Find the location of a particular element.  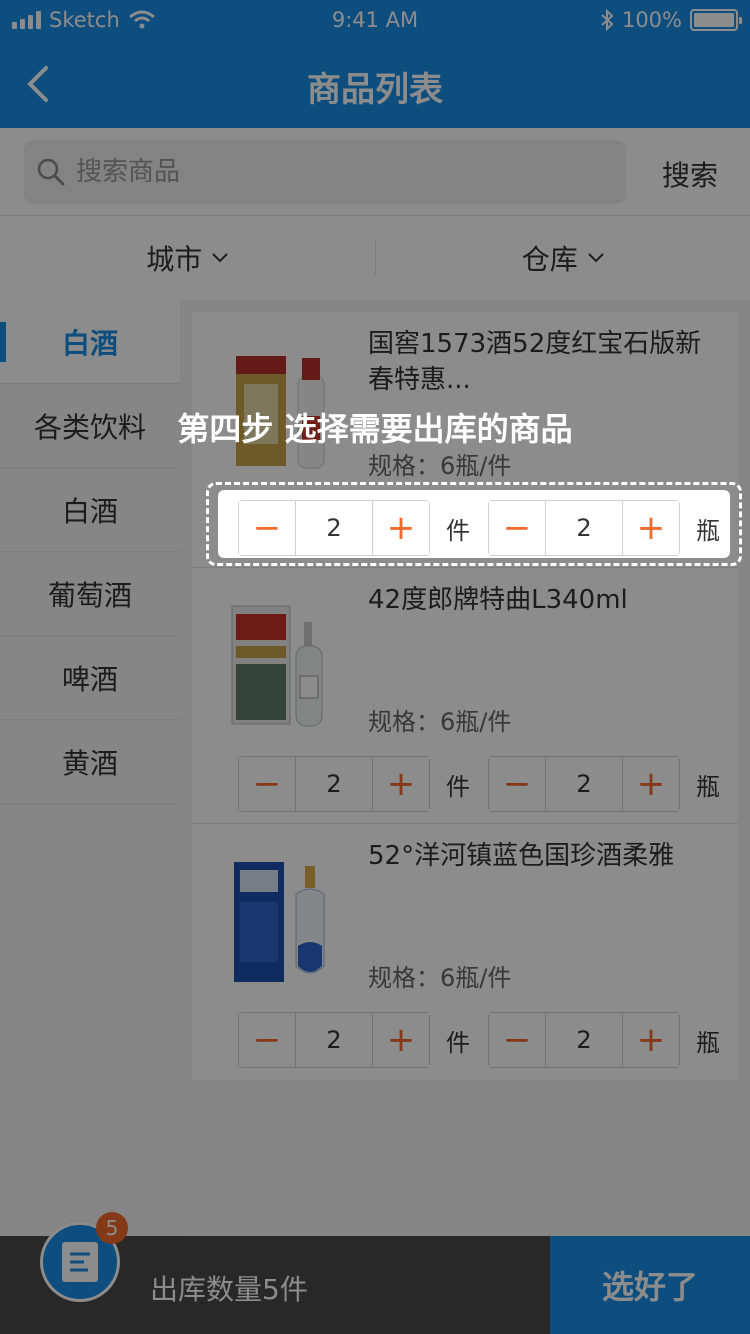

highlighted-quantity-steppers: − 2 + 件 − 2 + 瓶 is located at coordinates (483, 528).